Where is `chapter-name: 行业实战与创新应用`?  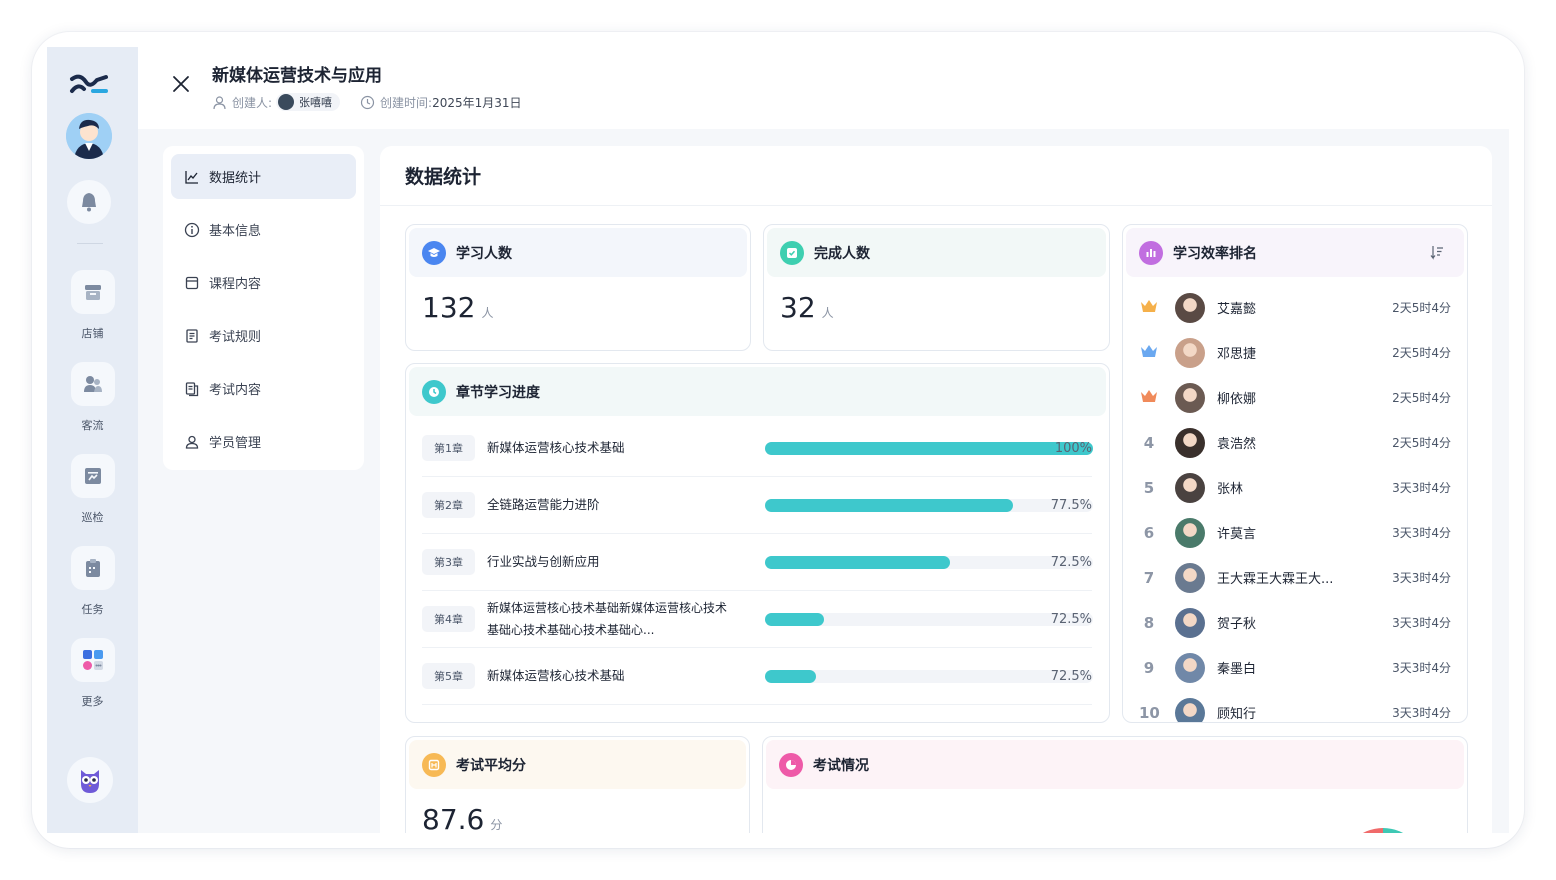 chapter-name: 行业实战与创新应用 is located at coordinates (543, 561).